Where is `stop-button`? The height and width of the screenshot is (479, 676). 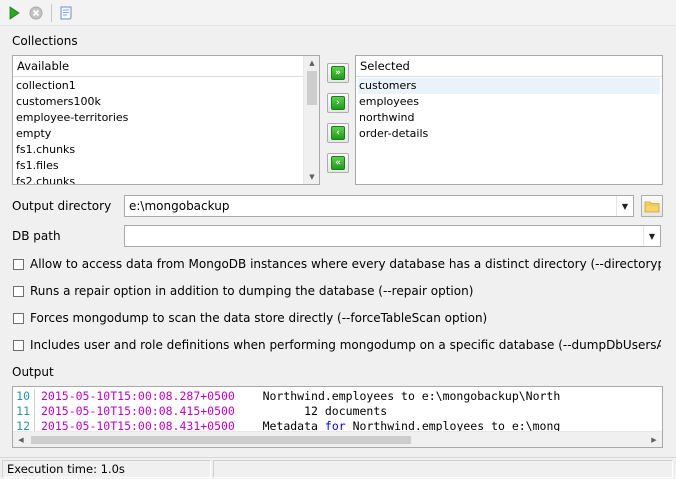 stop-button is located at coordinates (36, 13).